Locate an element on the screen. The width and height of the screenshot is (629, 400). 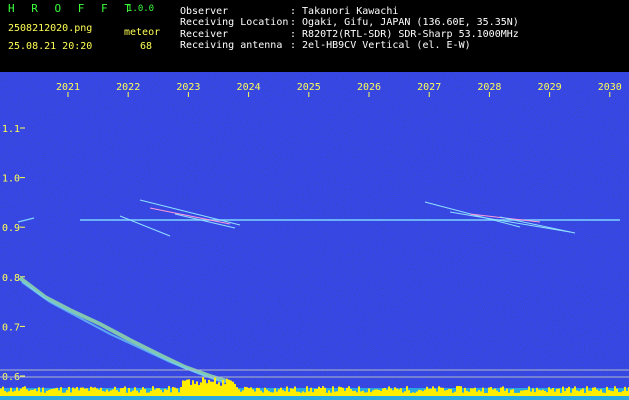
x-tick-label: 2024 is located at coordinates (249, 87).